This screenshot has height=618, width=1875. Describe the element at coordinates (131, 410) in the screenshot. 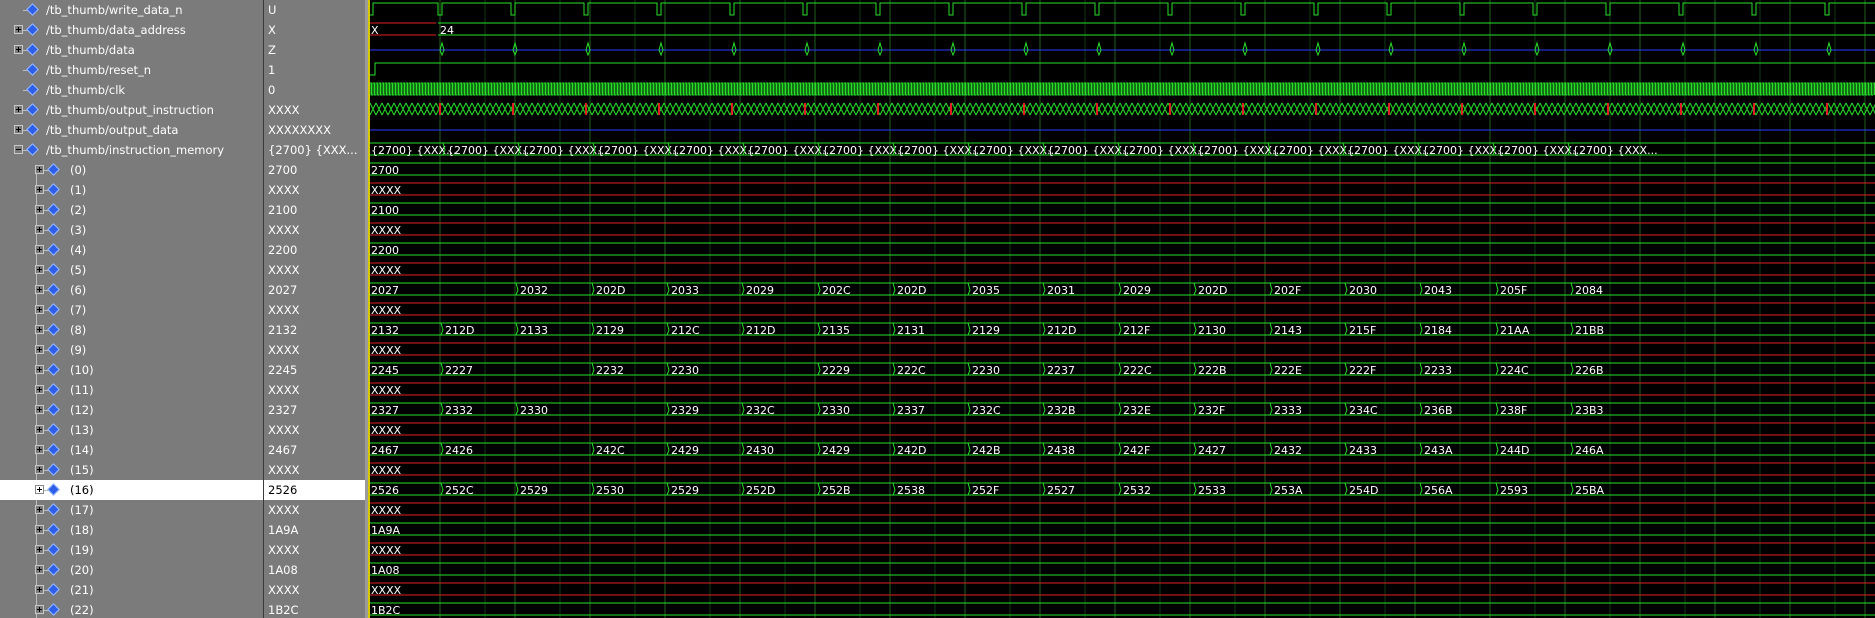

I see `signal-row: (12)` at that location.